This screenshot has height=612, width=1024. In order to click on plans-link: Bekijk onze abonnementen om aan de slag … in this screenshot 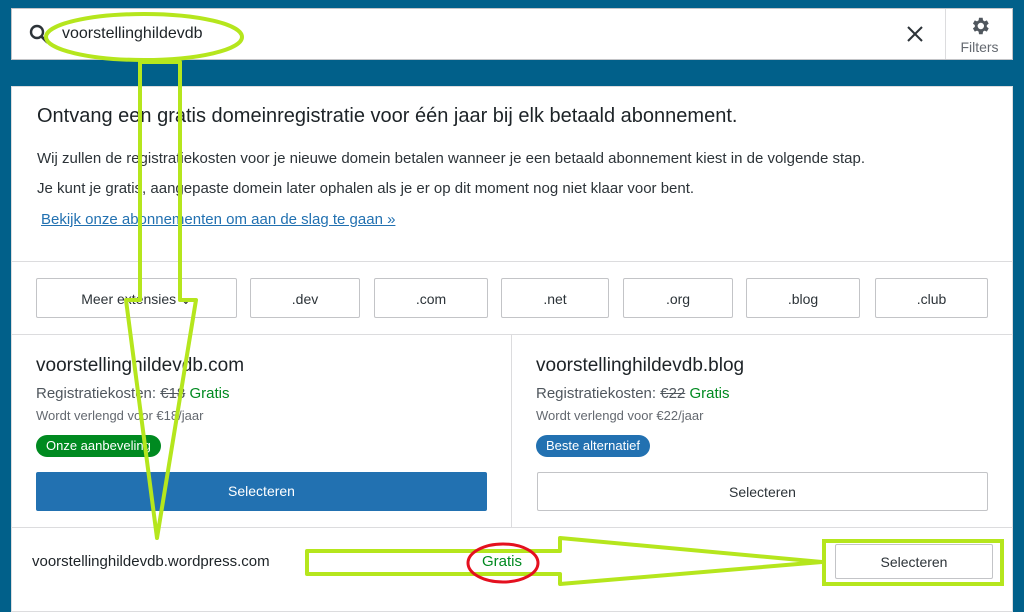, I will do `click(218, 219)`.